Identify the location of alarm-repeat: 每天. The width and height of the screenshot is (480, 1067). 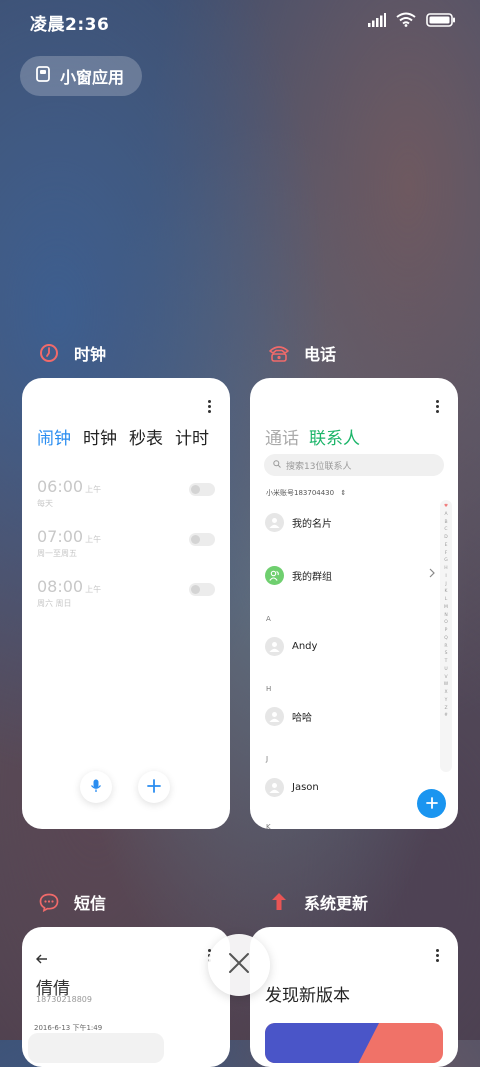
(45, 503).